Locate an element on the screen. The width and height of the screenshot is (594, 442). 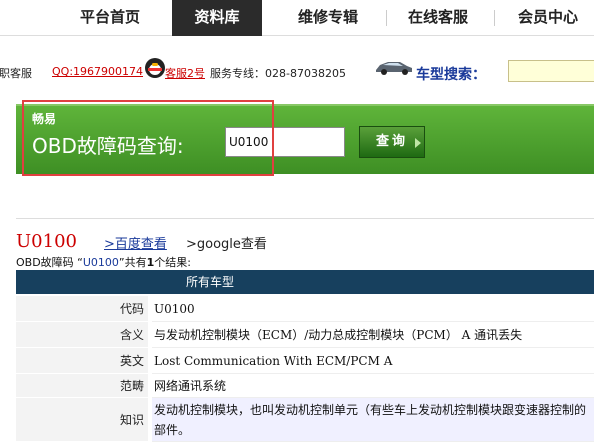
row-value: U0100 is located at coordinates (373, 309).